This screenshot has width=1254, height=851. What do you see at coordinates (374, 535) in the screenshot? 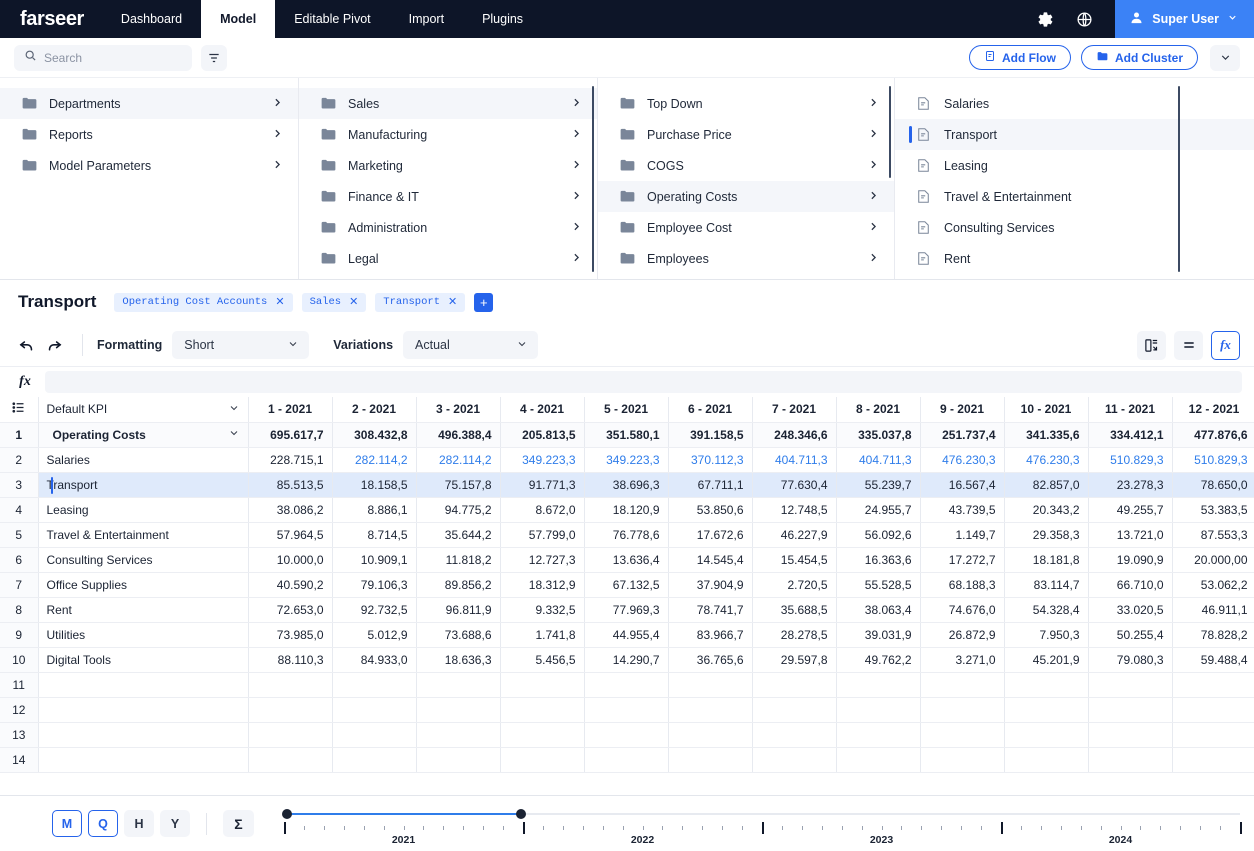
I see `data-cell: 8.714,5` at bounding box center [374, 535].